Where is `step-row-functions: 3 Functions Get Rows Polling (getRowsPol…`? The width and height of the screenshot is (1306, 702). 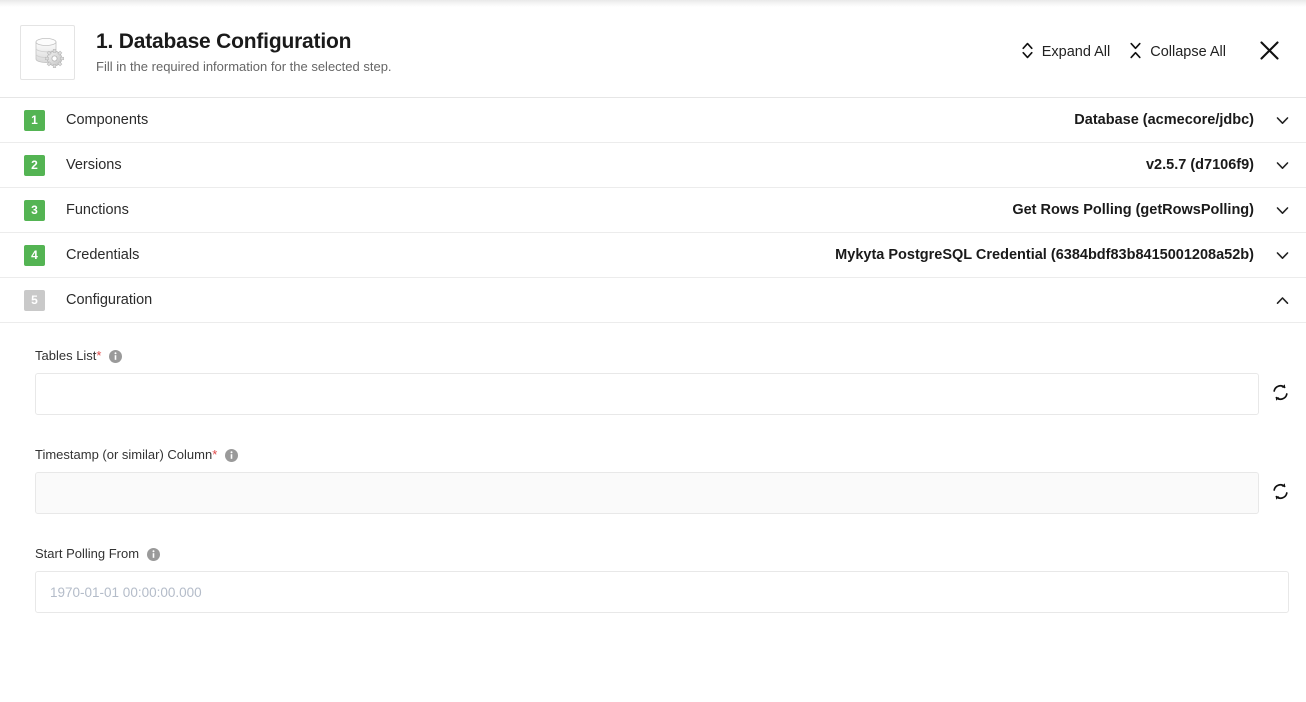 step-row-functions: 3 Functions Get Rows Polling (getRowsPol… is located at coordinates (653, 210).